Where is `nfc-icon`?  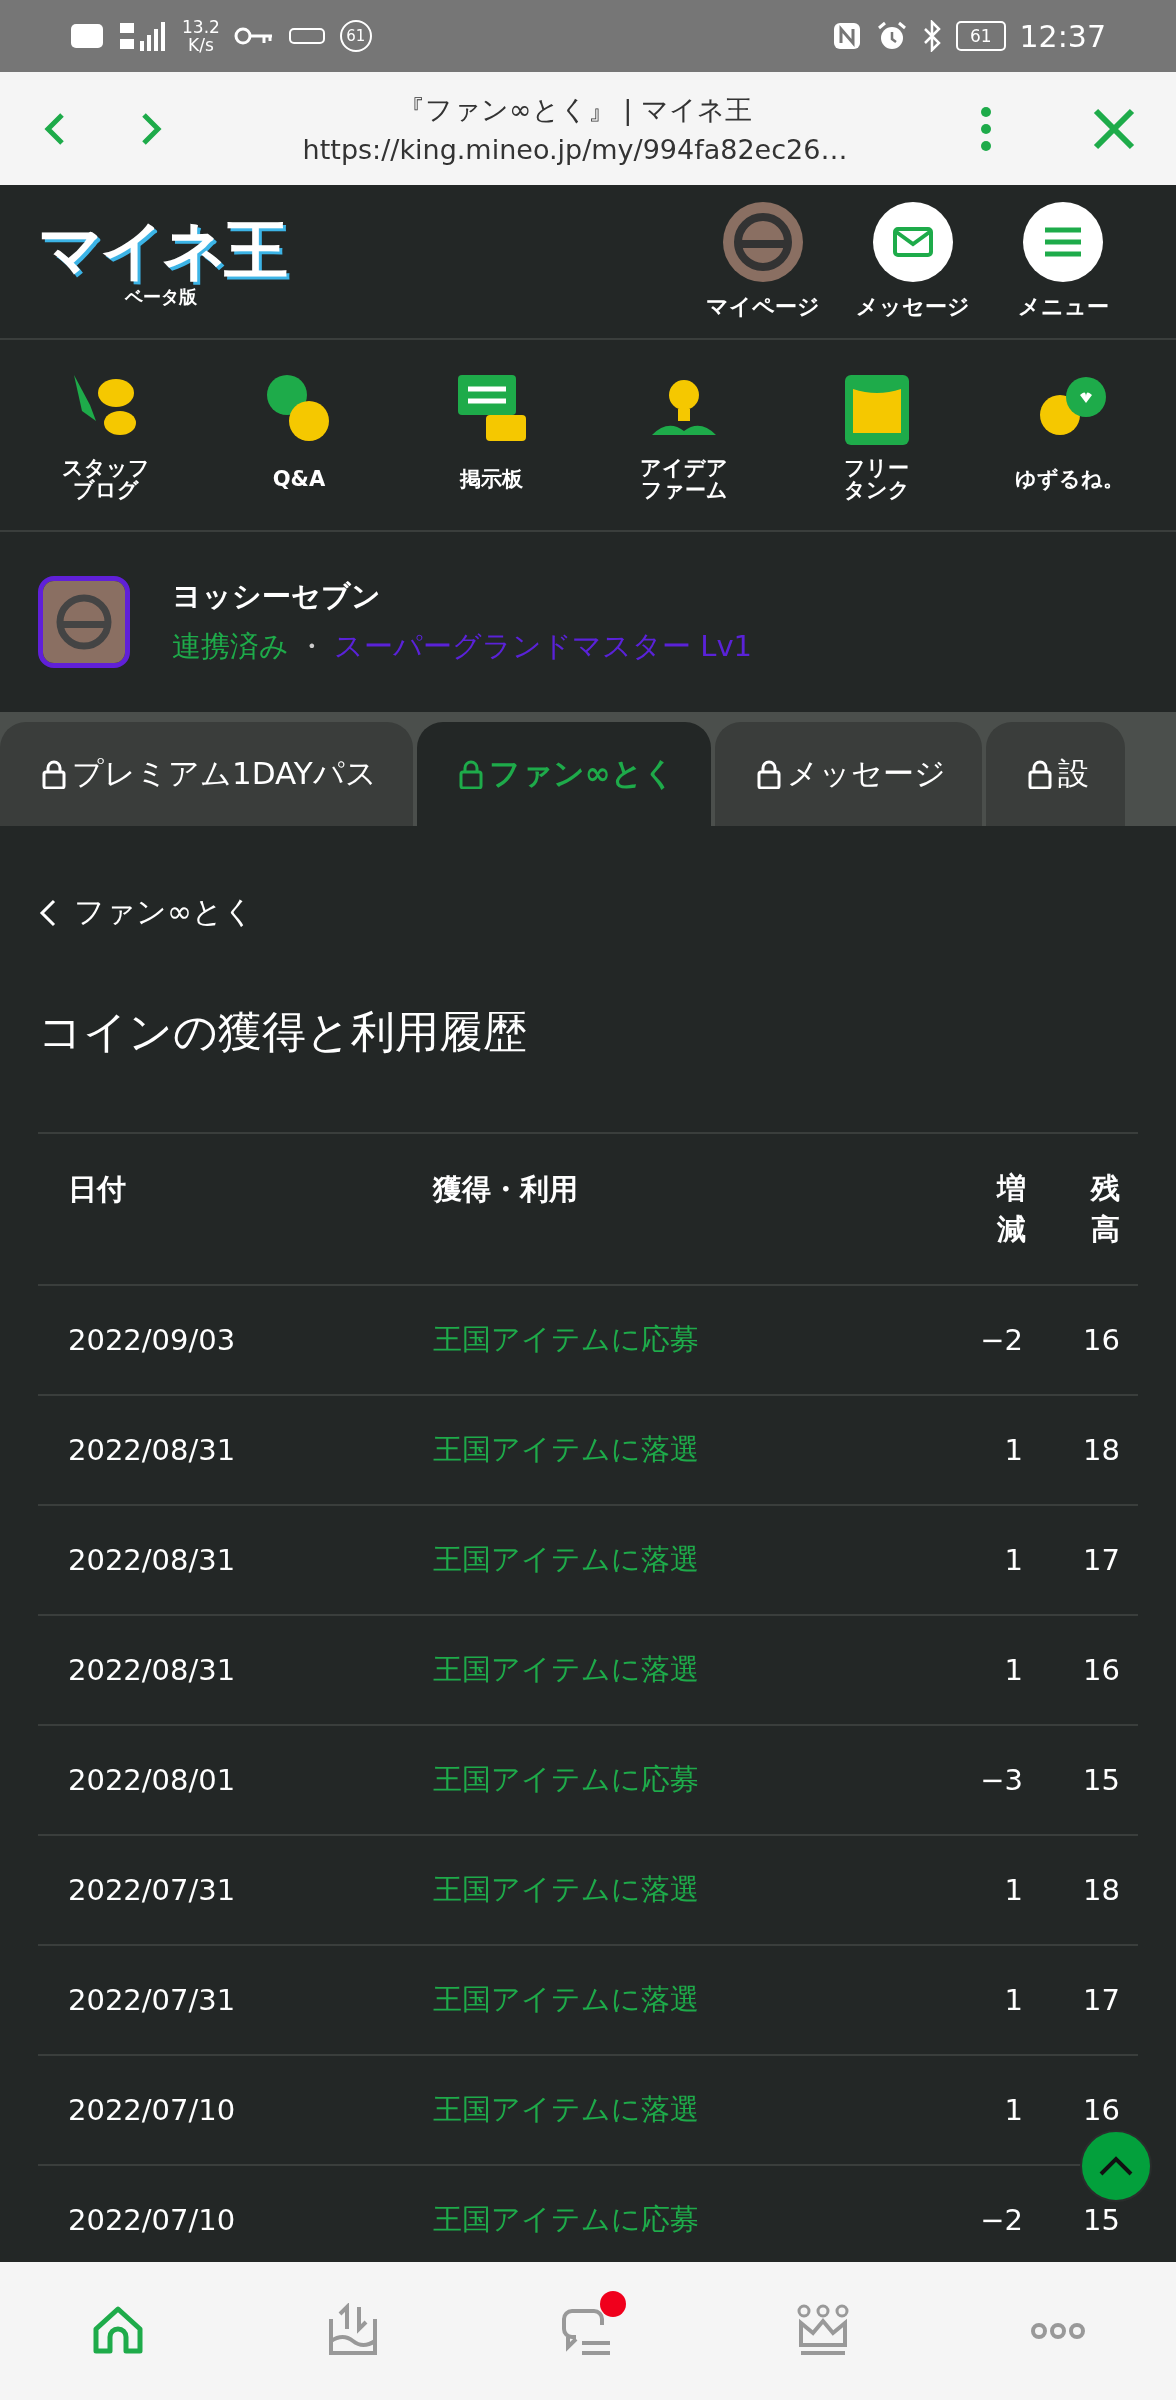 nfc-icon is located at coordinates (846, 36).